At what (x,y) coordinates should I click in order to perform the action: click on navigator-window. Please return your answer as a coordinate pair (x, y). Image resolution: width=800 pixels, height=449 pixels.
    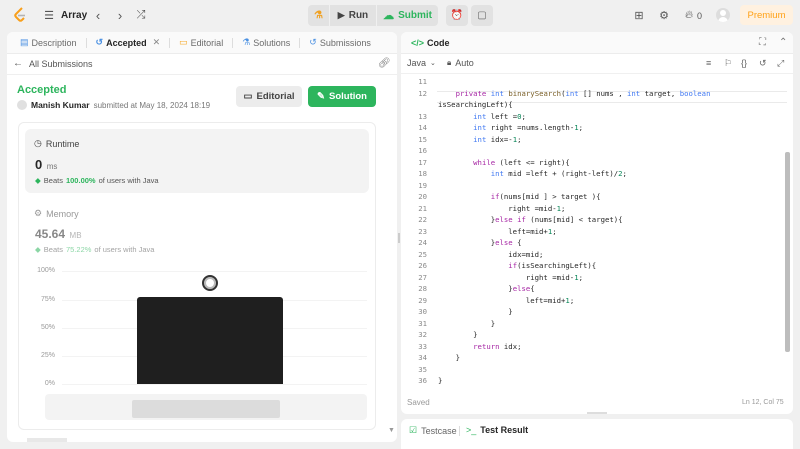
    Looking at the image, I should click on (206, 409).